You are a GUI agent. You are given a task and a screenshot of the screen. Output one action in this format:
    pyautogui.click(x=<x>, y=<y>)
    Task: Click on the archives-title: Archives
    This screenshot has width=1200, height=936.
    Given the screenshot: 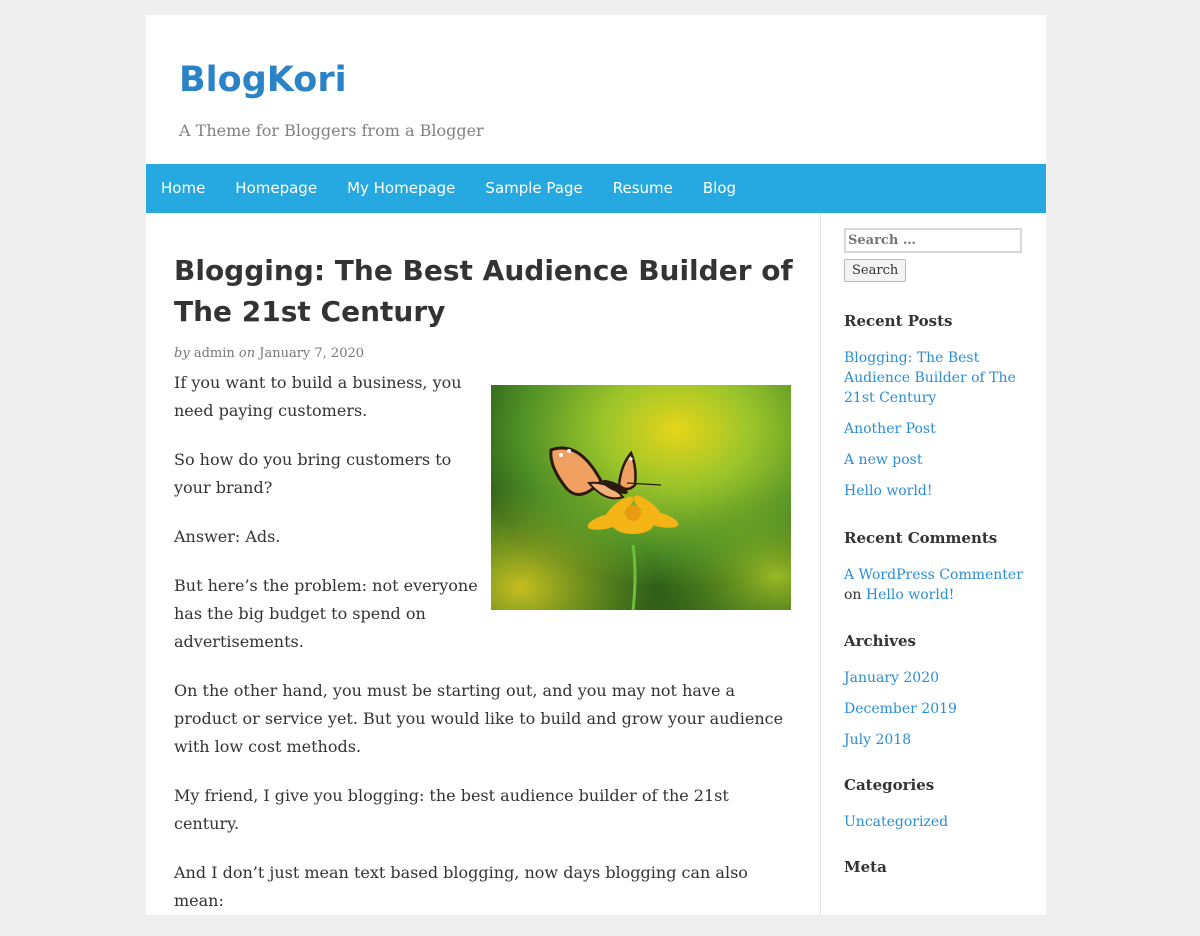 What is the action you would take?
    pyautogui.click(x=880, y=641)
    